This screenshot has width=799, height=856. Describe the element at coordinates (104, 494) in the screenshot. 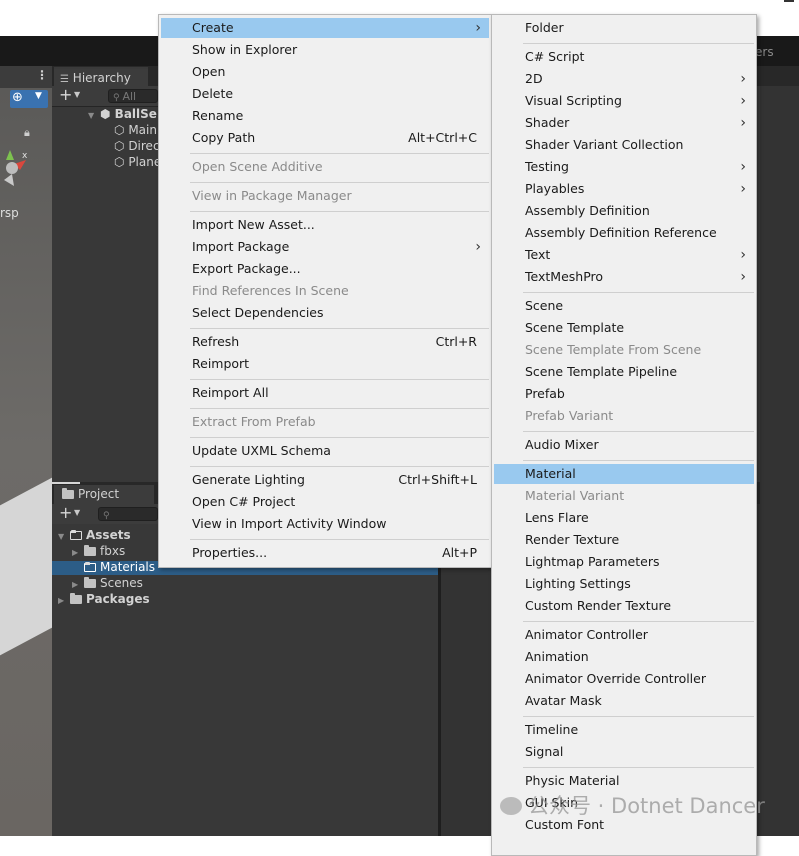

I see `tab-project: Project` at that location.